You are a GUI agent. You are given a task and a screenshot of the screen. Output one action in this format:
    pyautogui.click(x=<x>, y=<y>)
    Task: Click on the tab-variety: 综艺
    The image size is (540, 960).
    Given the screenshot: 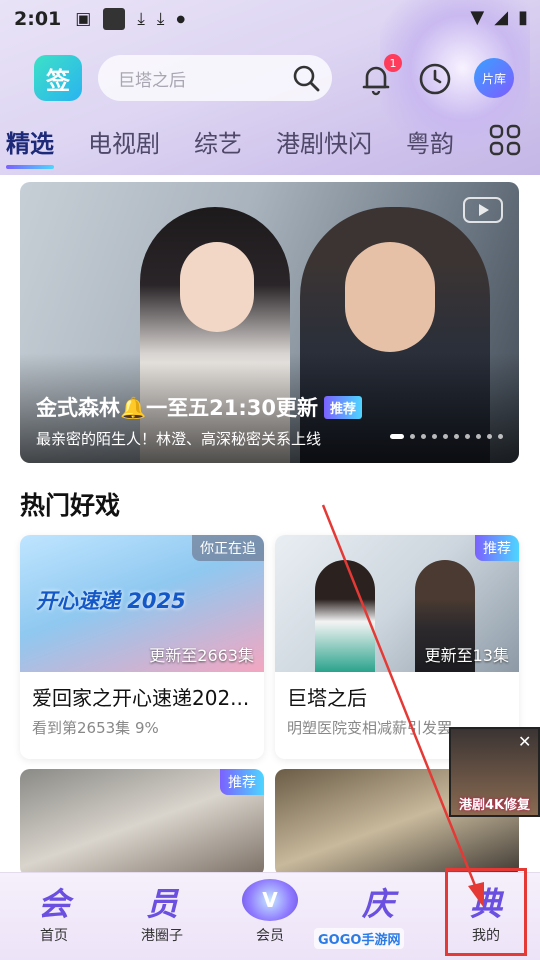 What is the action you would take?
    pyautogui.click(x=218, y=141)
    